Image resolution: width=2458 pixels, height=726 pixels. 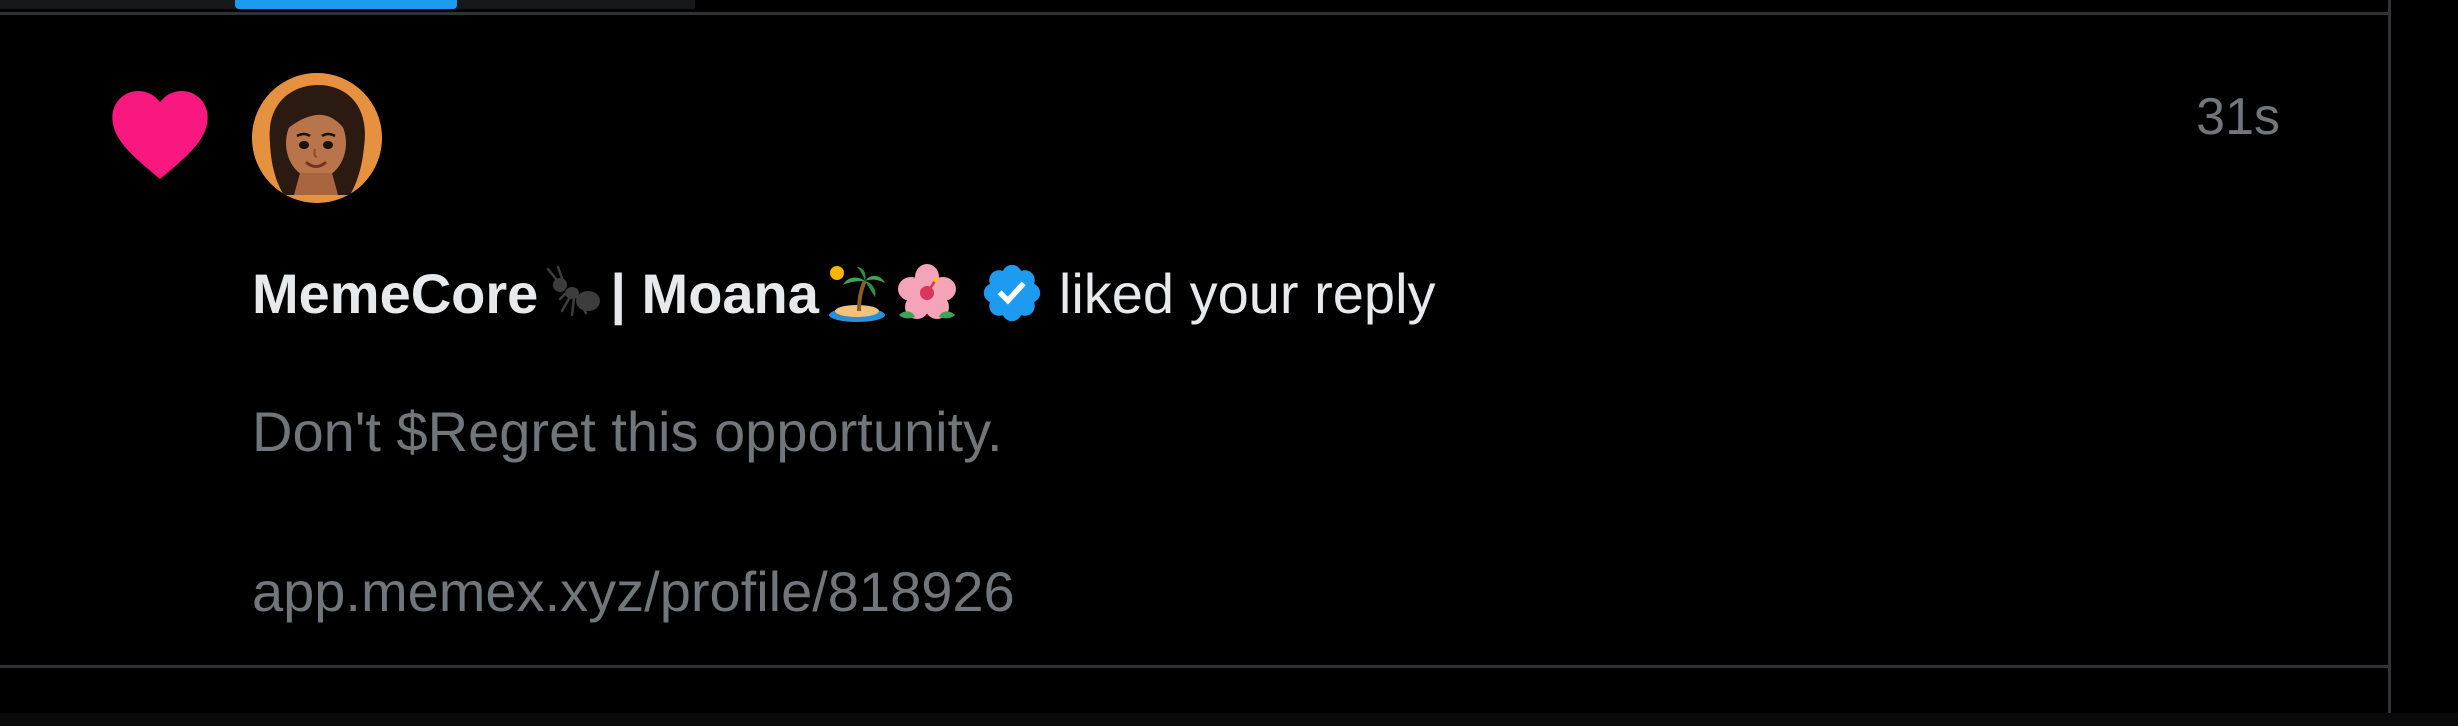 What do you see at coordinates (2424, 363) in the screenshot?
I see `right-gutter` at bounding box center [2424, 363].